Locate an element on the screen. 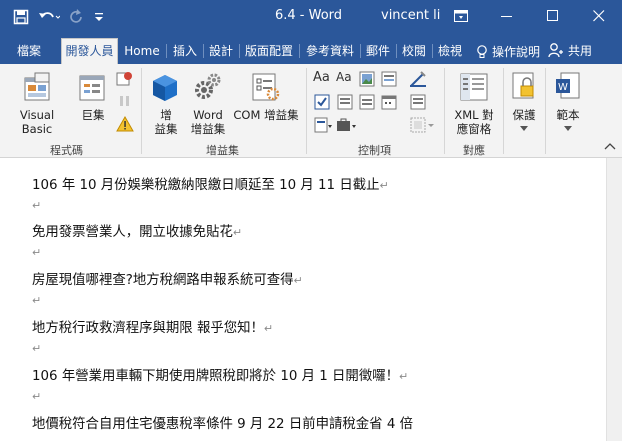 This screenshot has height=441, width=622. com-addins-button: COM 增益集 is located at coordinates (266, 103).